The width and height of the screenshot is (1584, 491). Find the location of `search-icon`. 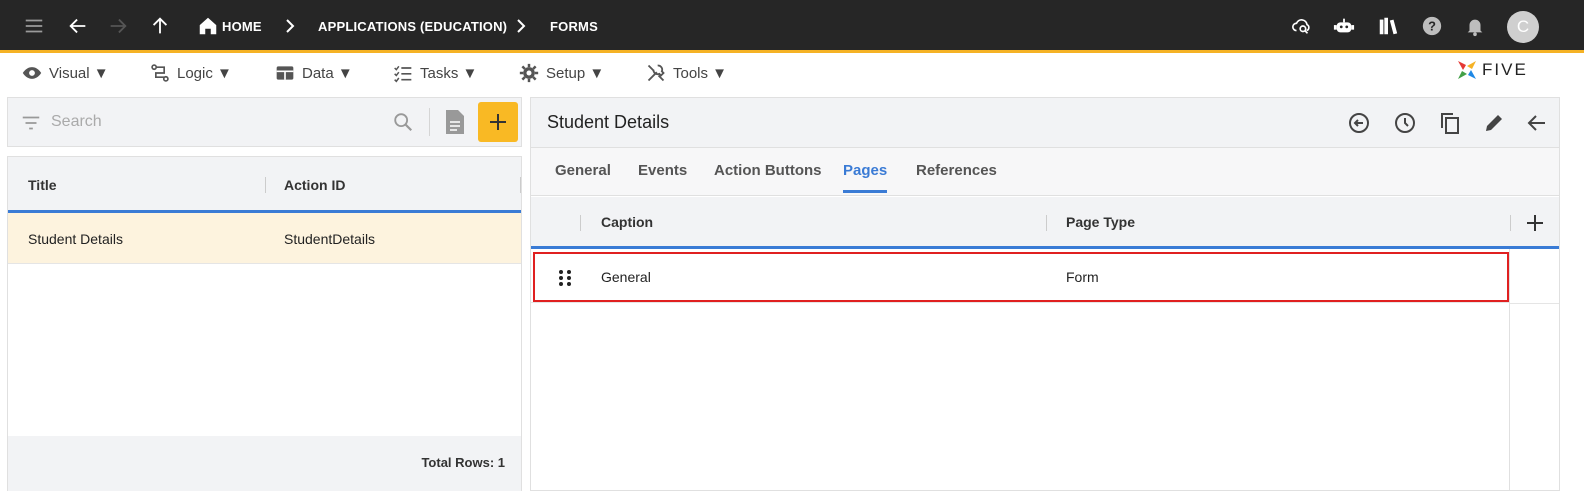

search-icon is located at coordinates (403, 122).